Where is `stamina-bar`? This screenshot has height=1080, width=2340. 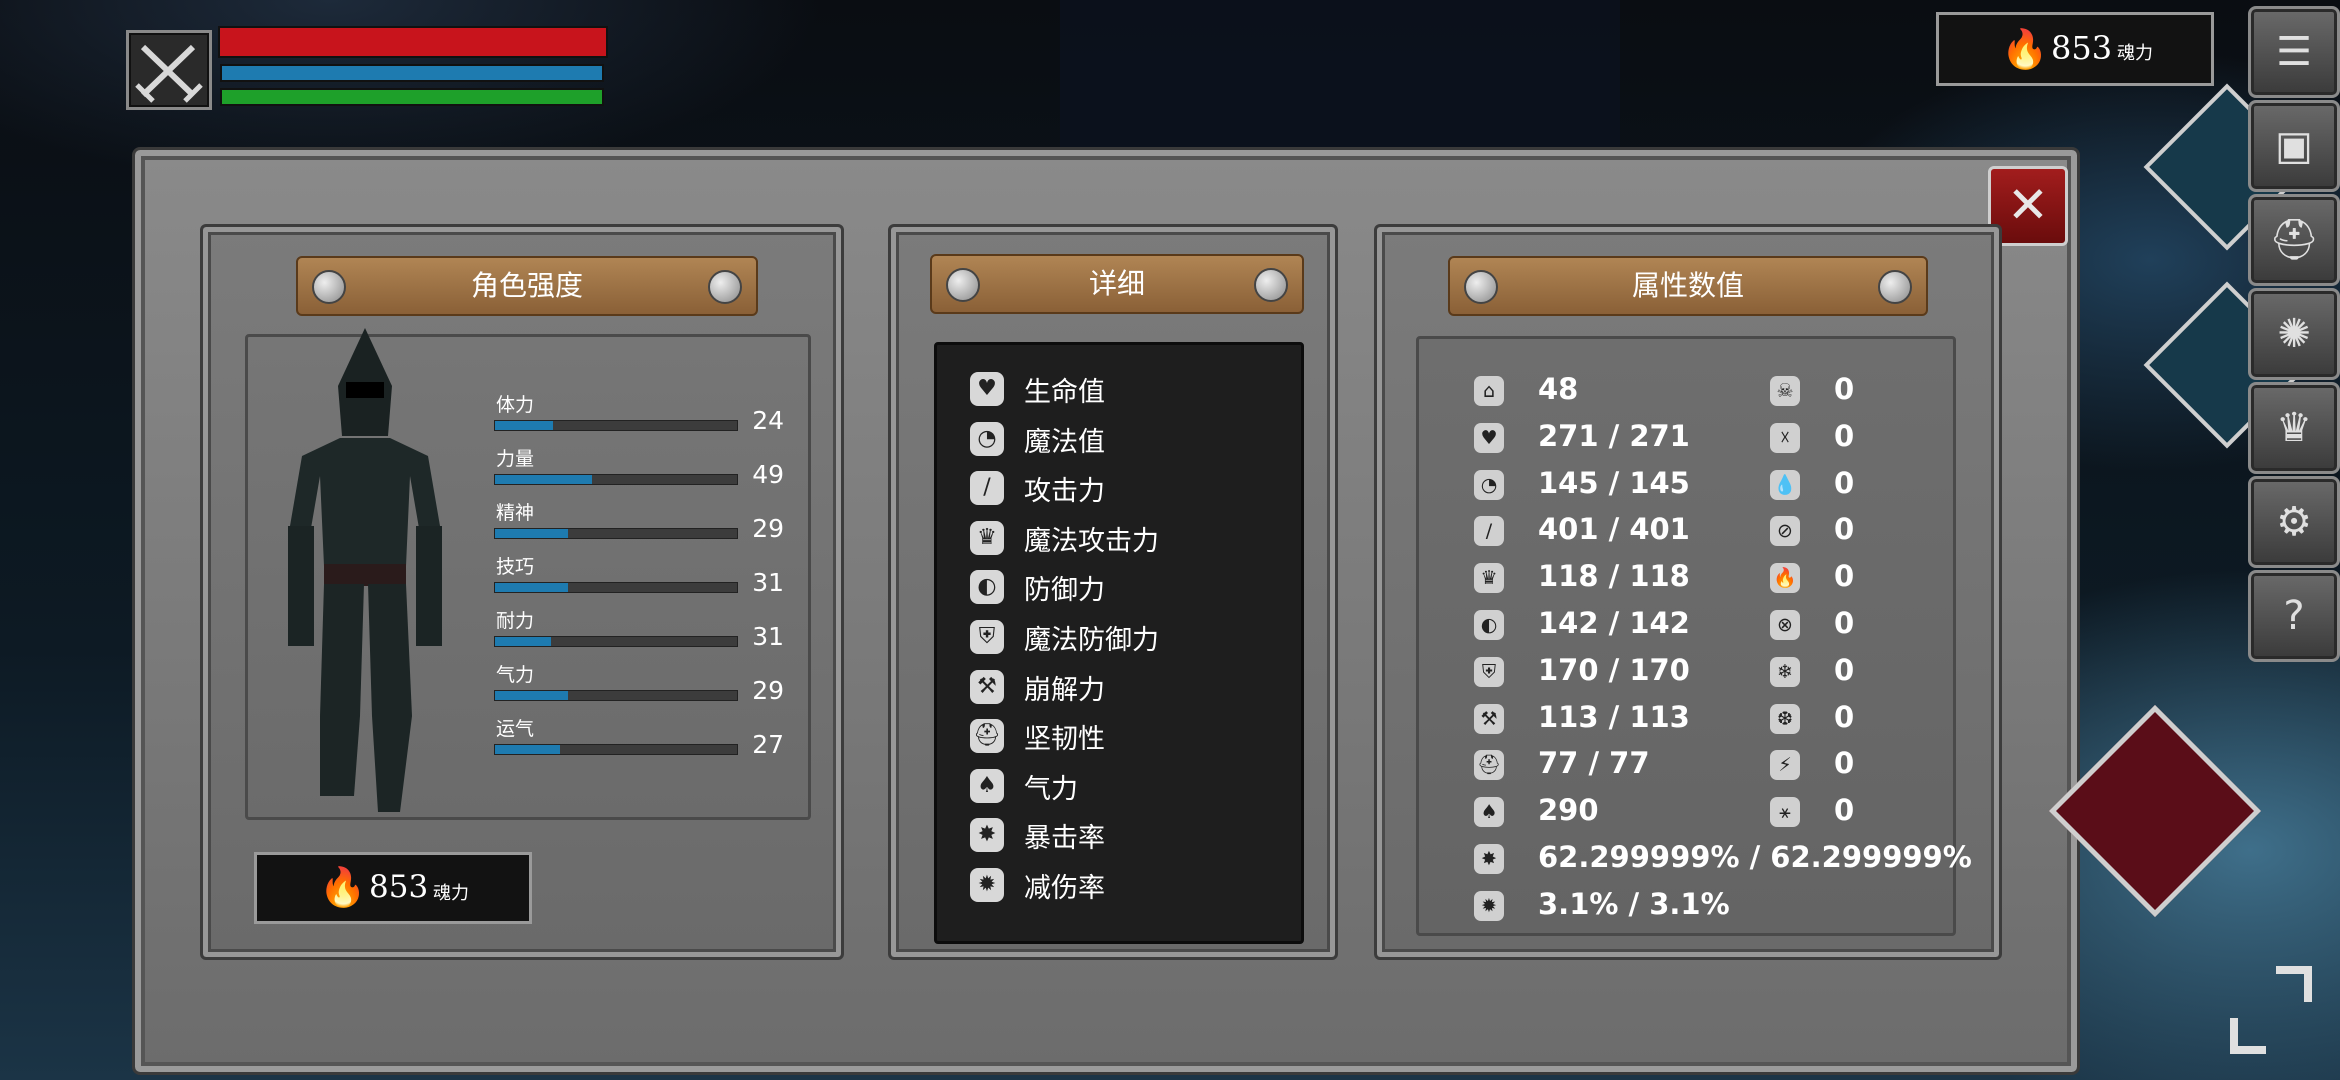
stamina-bar is located at coordinates (412, 97).